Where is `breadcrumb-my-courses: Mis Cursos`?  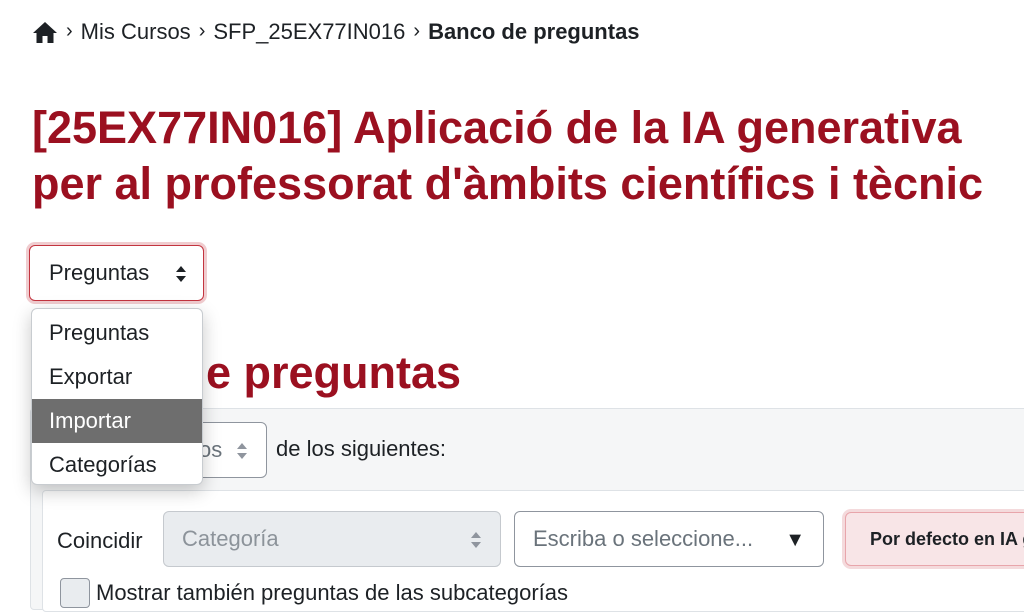
breadcrumb-my-courses: Mis Cursos is located at coordinates (136, 32).